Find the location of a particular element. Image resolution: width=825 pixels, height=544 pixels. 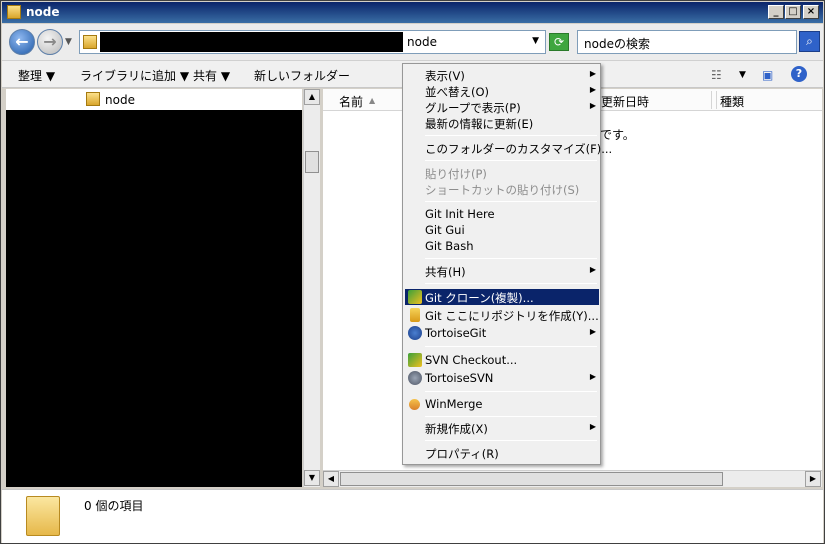

menu-item-git-gui: Git Gui is located at coordinates (502, 230).